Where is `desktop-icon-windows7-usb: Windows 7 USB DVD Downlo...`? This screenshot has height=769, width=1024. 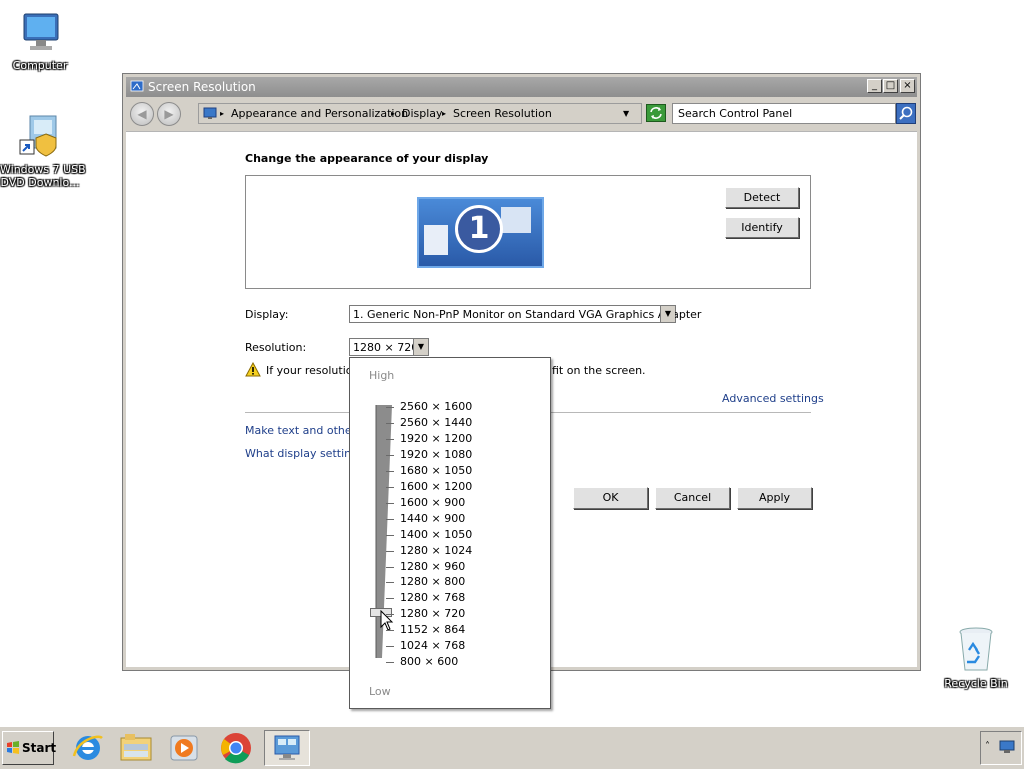
desktop-icon-windows7-usb: Windows 7 USB DVD Downlo... is located at coordinates (43, 150).